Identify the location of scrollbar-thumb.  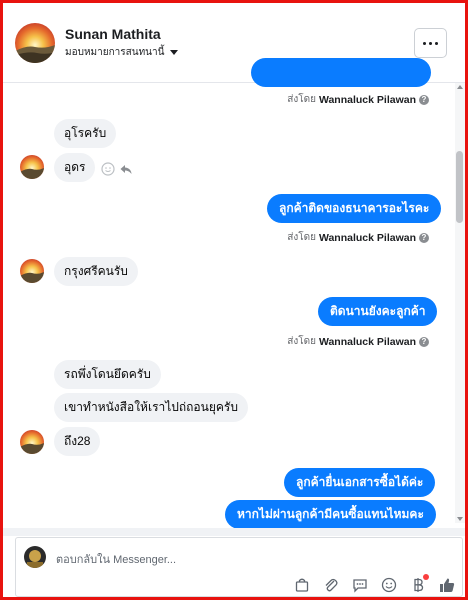
(459, 187).